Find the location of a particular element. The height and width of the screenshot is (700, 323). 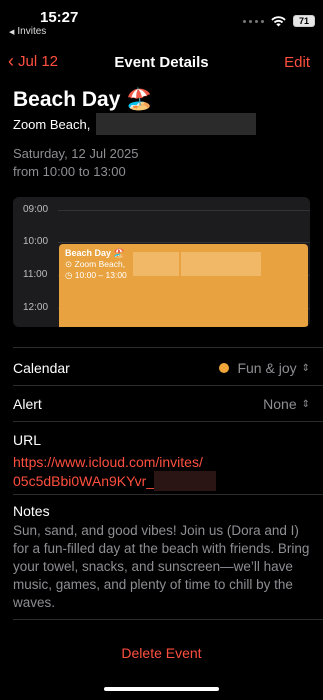

redacted-url is located at coordinates (185, 481).